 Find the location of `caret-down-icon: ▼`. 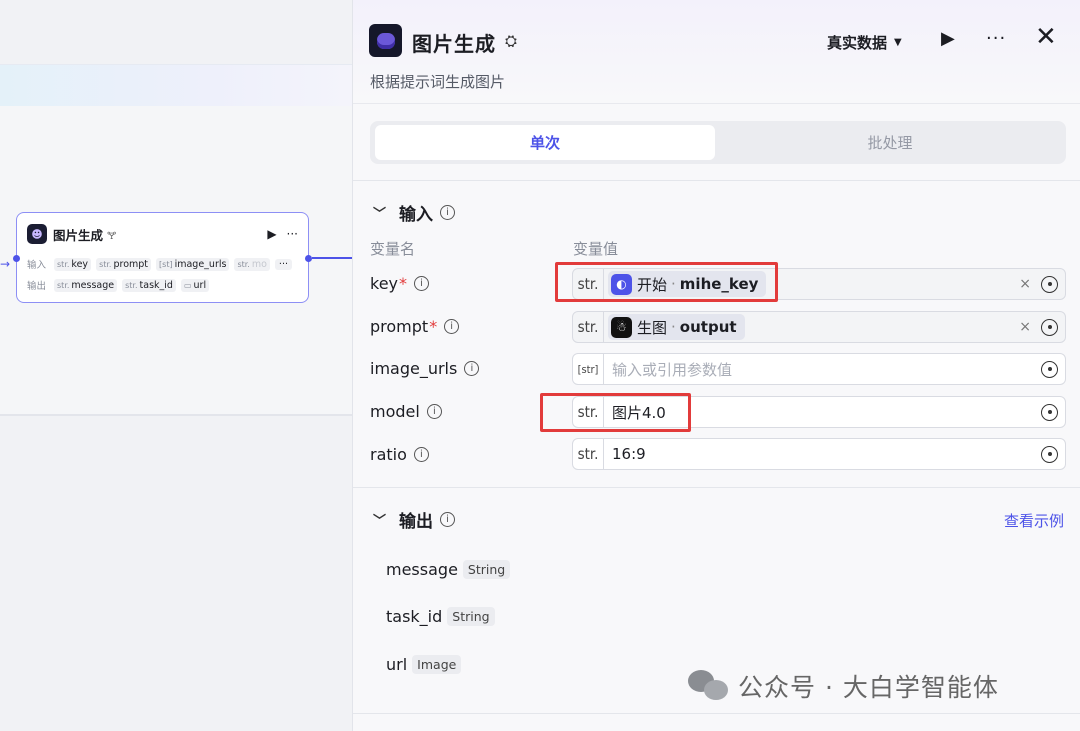

caret-down-icon: ▼ is located at coordinates (898, 42).